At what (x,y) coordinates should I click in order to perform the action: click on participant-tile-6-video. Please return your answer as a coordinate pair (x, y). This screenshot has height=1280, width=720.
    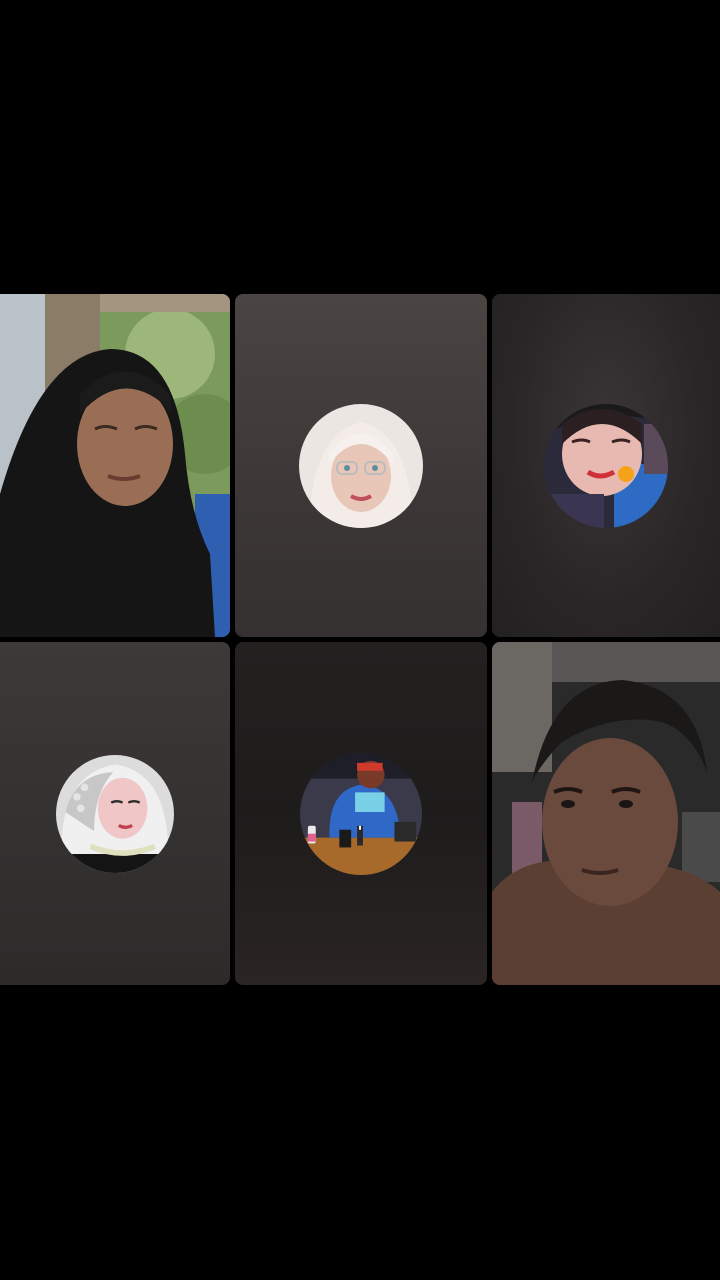
    Looking at the image, I should click on (606, 813).